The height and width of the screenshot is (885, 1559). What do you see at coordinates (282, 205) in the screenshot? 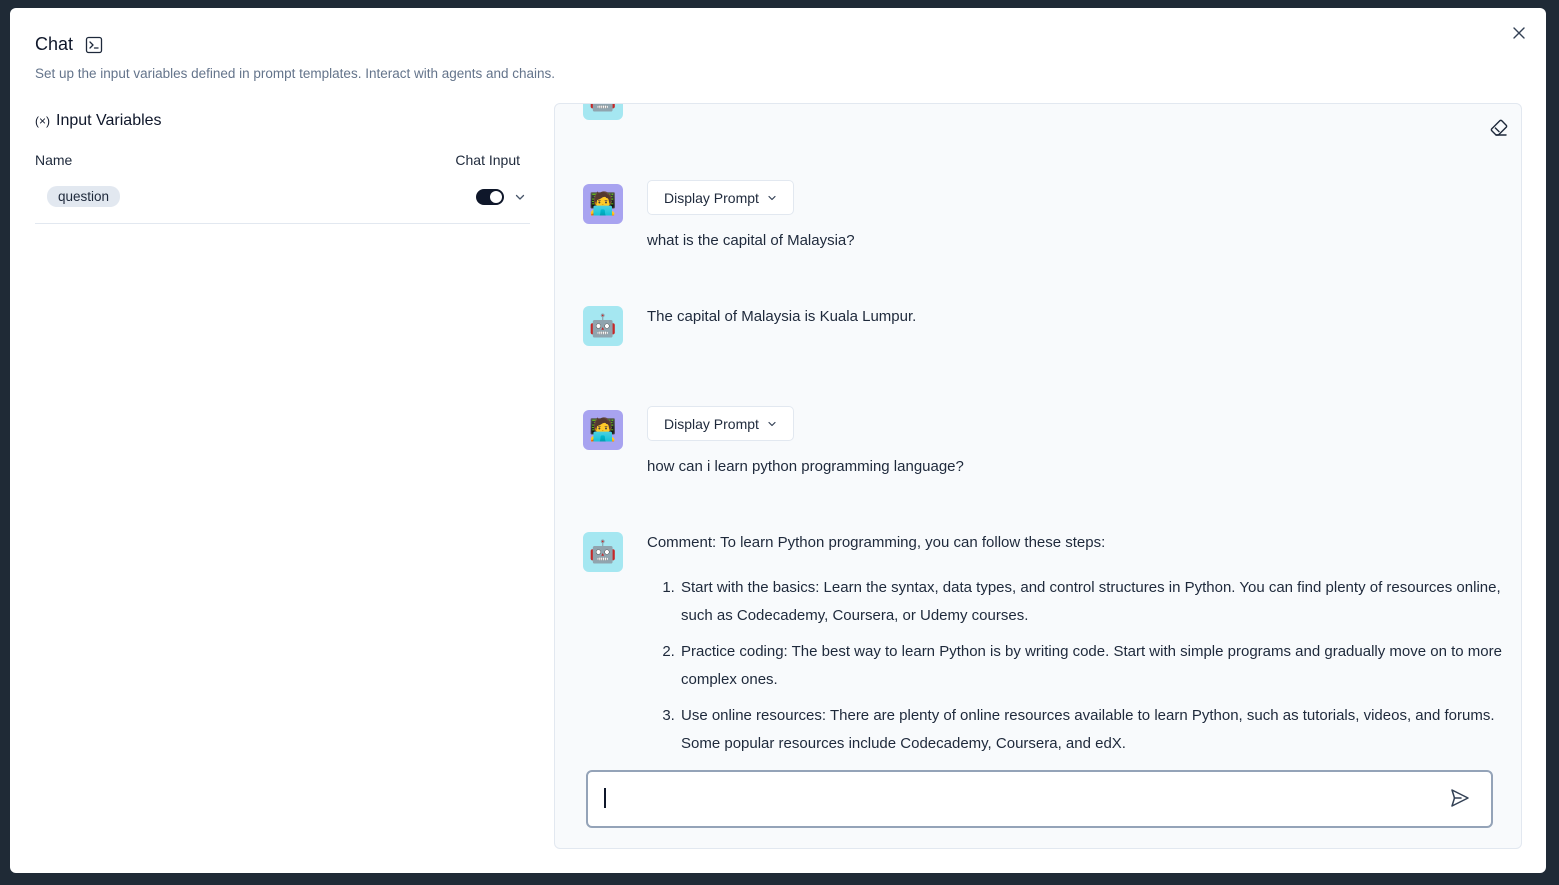
I see `table-row: question` at bounding box center [282, 205].